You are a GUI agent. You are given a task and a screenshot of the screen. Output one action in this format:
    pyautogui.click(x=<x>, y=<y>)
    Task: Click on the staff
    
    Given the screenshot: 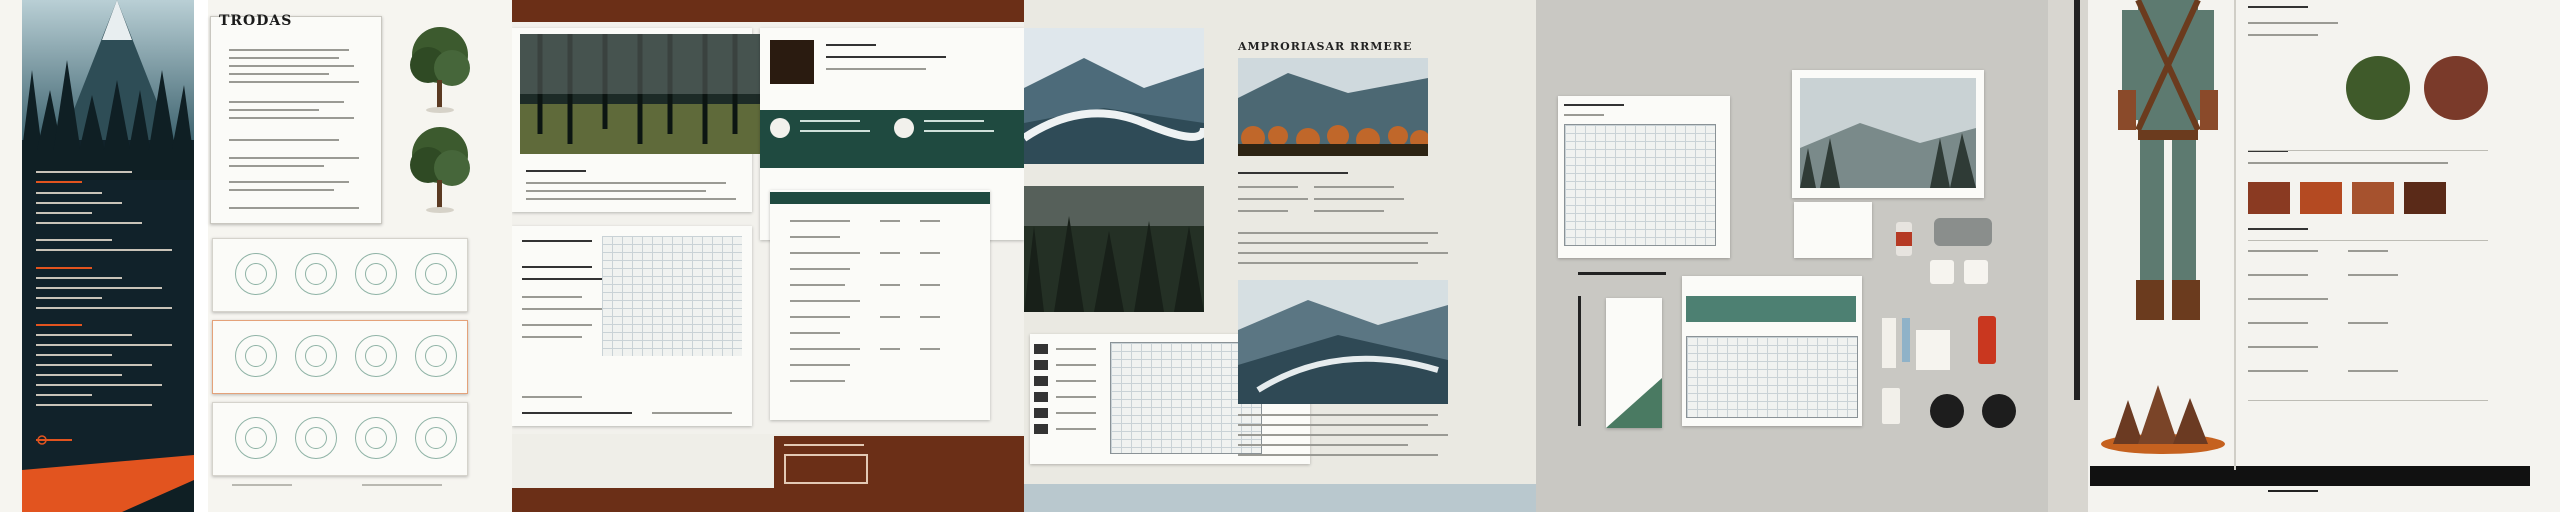 What is the action you would take?
    pyautogui.click(x=2077, y=200)
    